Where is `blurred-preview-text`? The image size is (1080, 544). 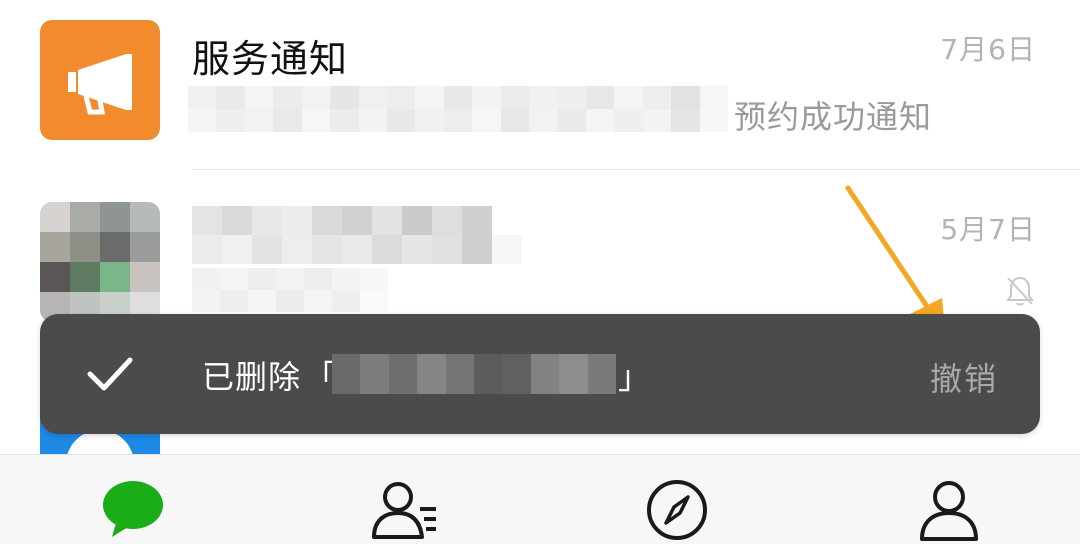 blurred-preview-text is located at coordinates (458, 109).